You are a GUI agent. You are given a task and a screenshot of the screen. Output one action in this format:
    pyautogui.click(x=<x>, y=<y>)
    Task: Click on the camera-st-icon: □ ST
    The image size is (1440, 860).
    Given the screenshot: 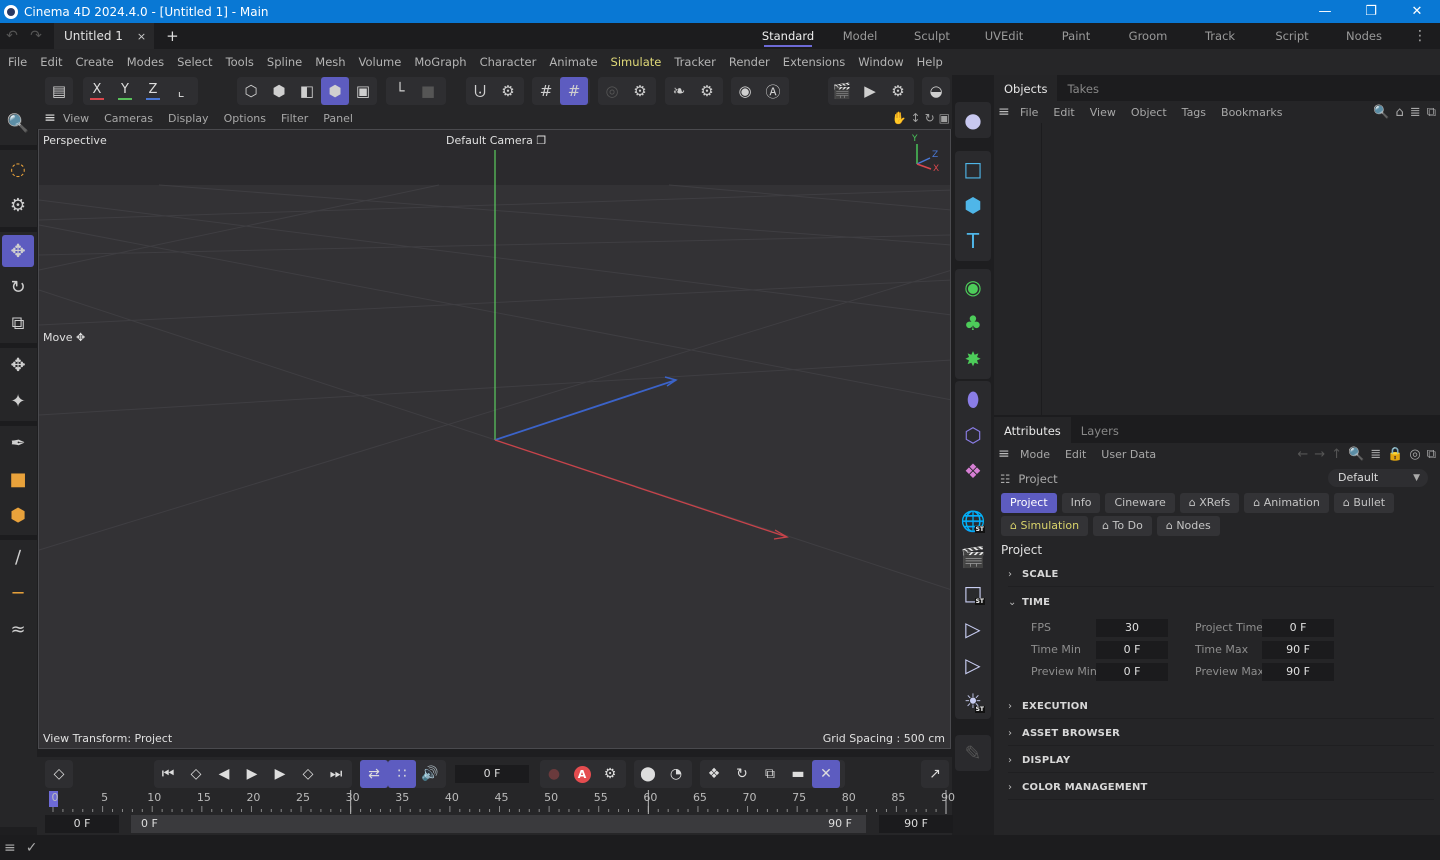 What is the action you would take?
    pyautogui.click(x=973, y=593)
    